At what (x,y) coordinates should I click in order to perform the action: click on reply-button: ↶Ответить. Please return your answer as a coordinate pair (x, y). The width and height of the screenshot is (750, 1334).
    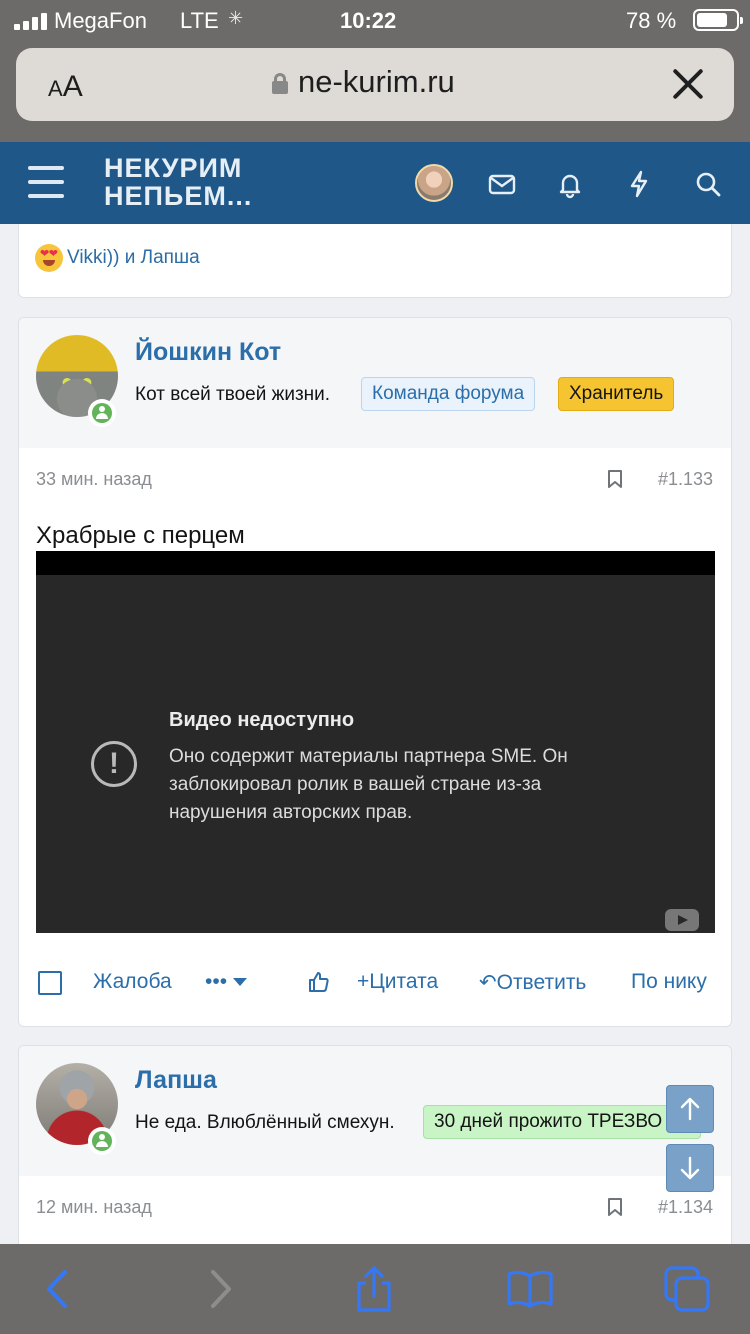
    Looking at the image, I should click on (532, 982).